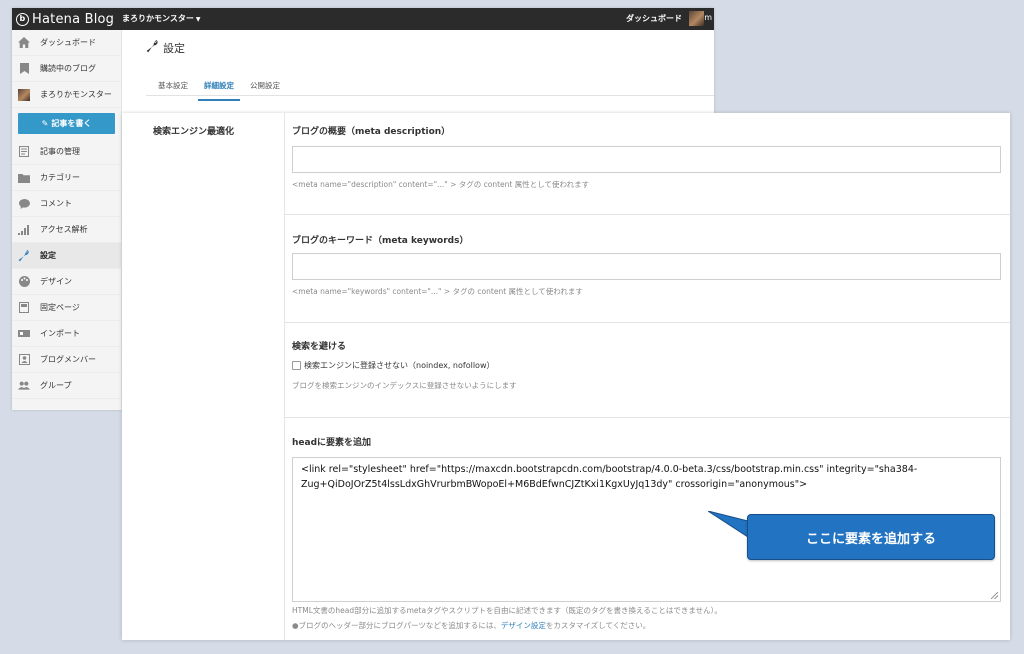 This screenshot has height=654, width=1024. Describe the element at coordinates (24, 230) in the screenshot. I see `bar-chart-icon` at that location.